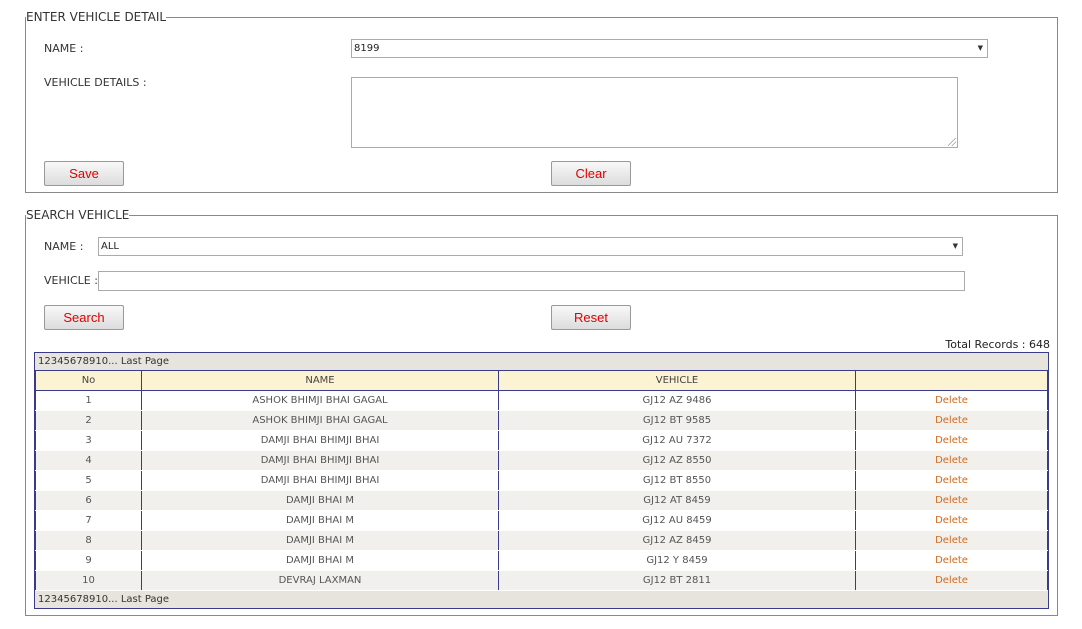 The width and height of the screenshot is (1082, 629). Describe the element at coordinates (677, 420) in the screenshot. I see `cell-vehicle: GJ12 BT 9585` at that location.